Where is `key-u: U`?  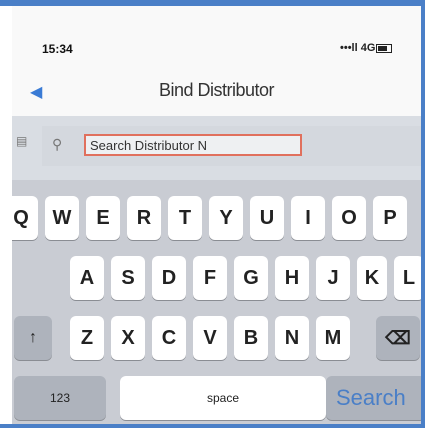
key-u: U is located at coordinates (267, 218).